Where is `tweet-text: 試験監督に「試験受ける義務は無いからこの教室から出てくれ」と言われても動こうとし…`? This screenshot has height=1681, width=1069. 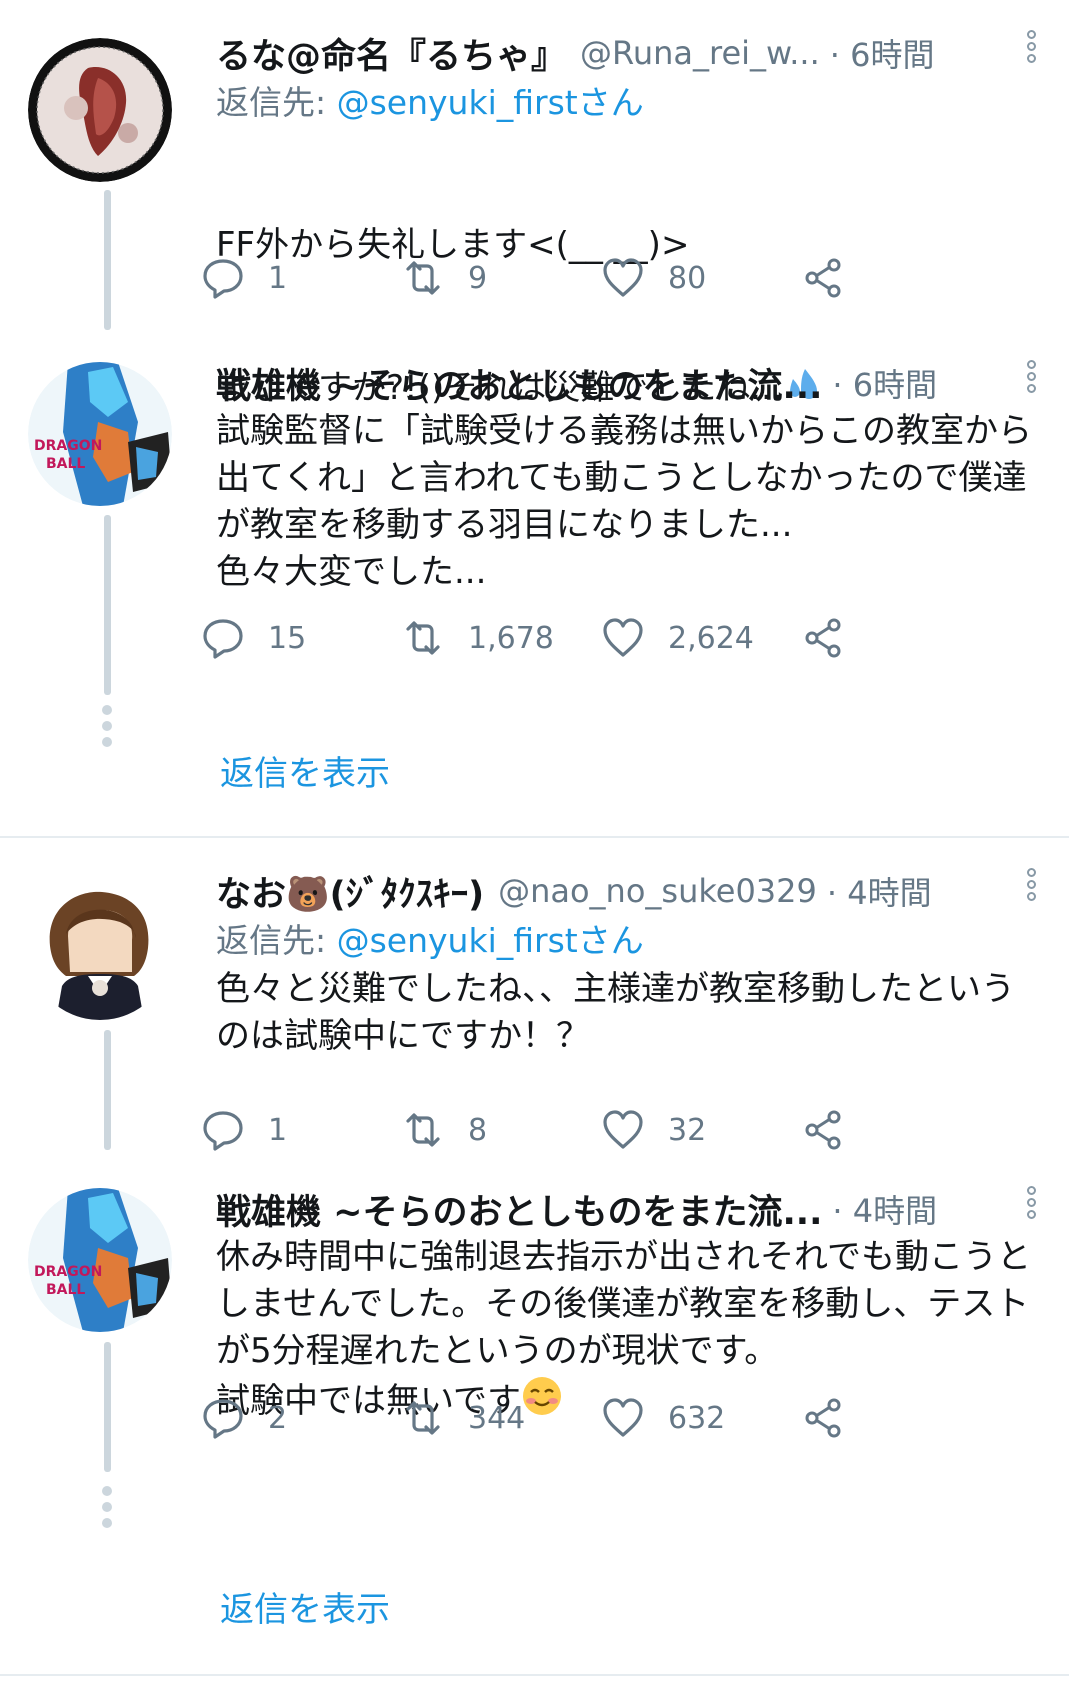 tweet-text: 試験監督に「試験受ける義務は無いからこの教室から出てくれ」と言われても動こうとし… is located at coordinates (624, 501).